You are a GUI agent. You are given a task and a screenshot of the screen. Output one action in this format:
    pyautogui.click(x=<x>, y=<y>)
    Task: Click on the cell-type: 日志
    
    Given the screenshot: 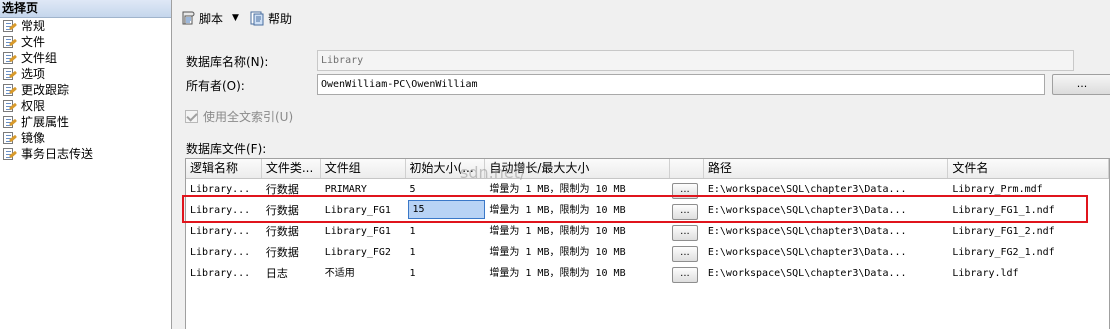 What is the action you would take?
    pyautogui.click(x=291, y=273)
    